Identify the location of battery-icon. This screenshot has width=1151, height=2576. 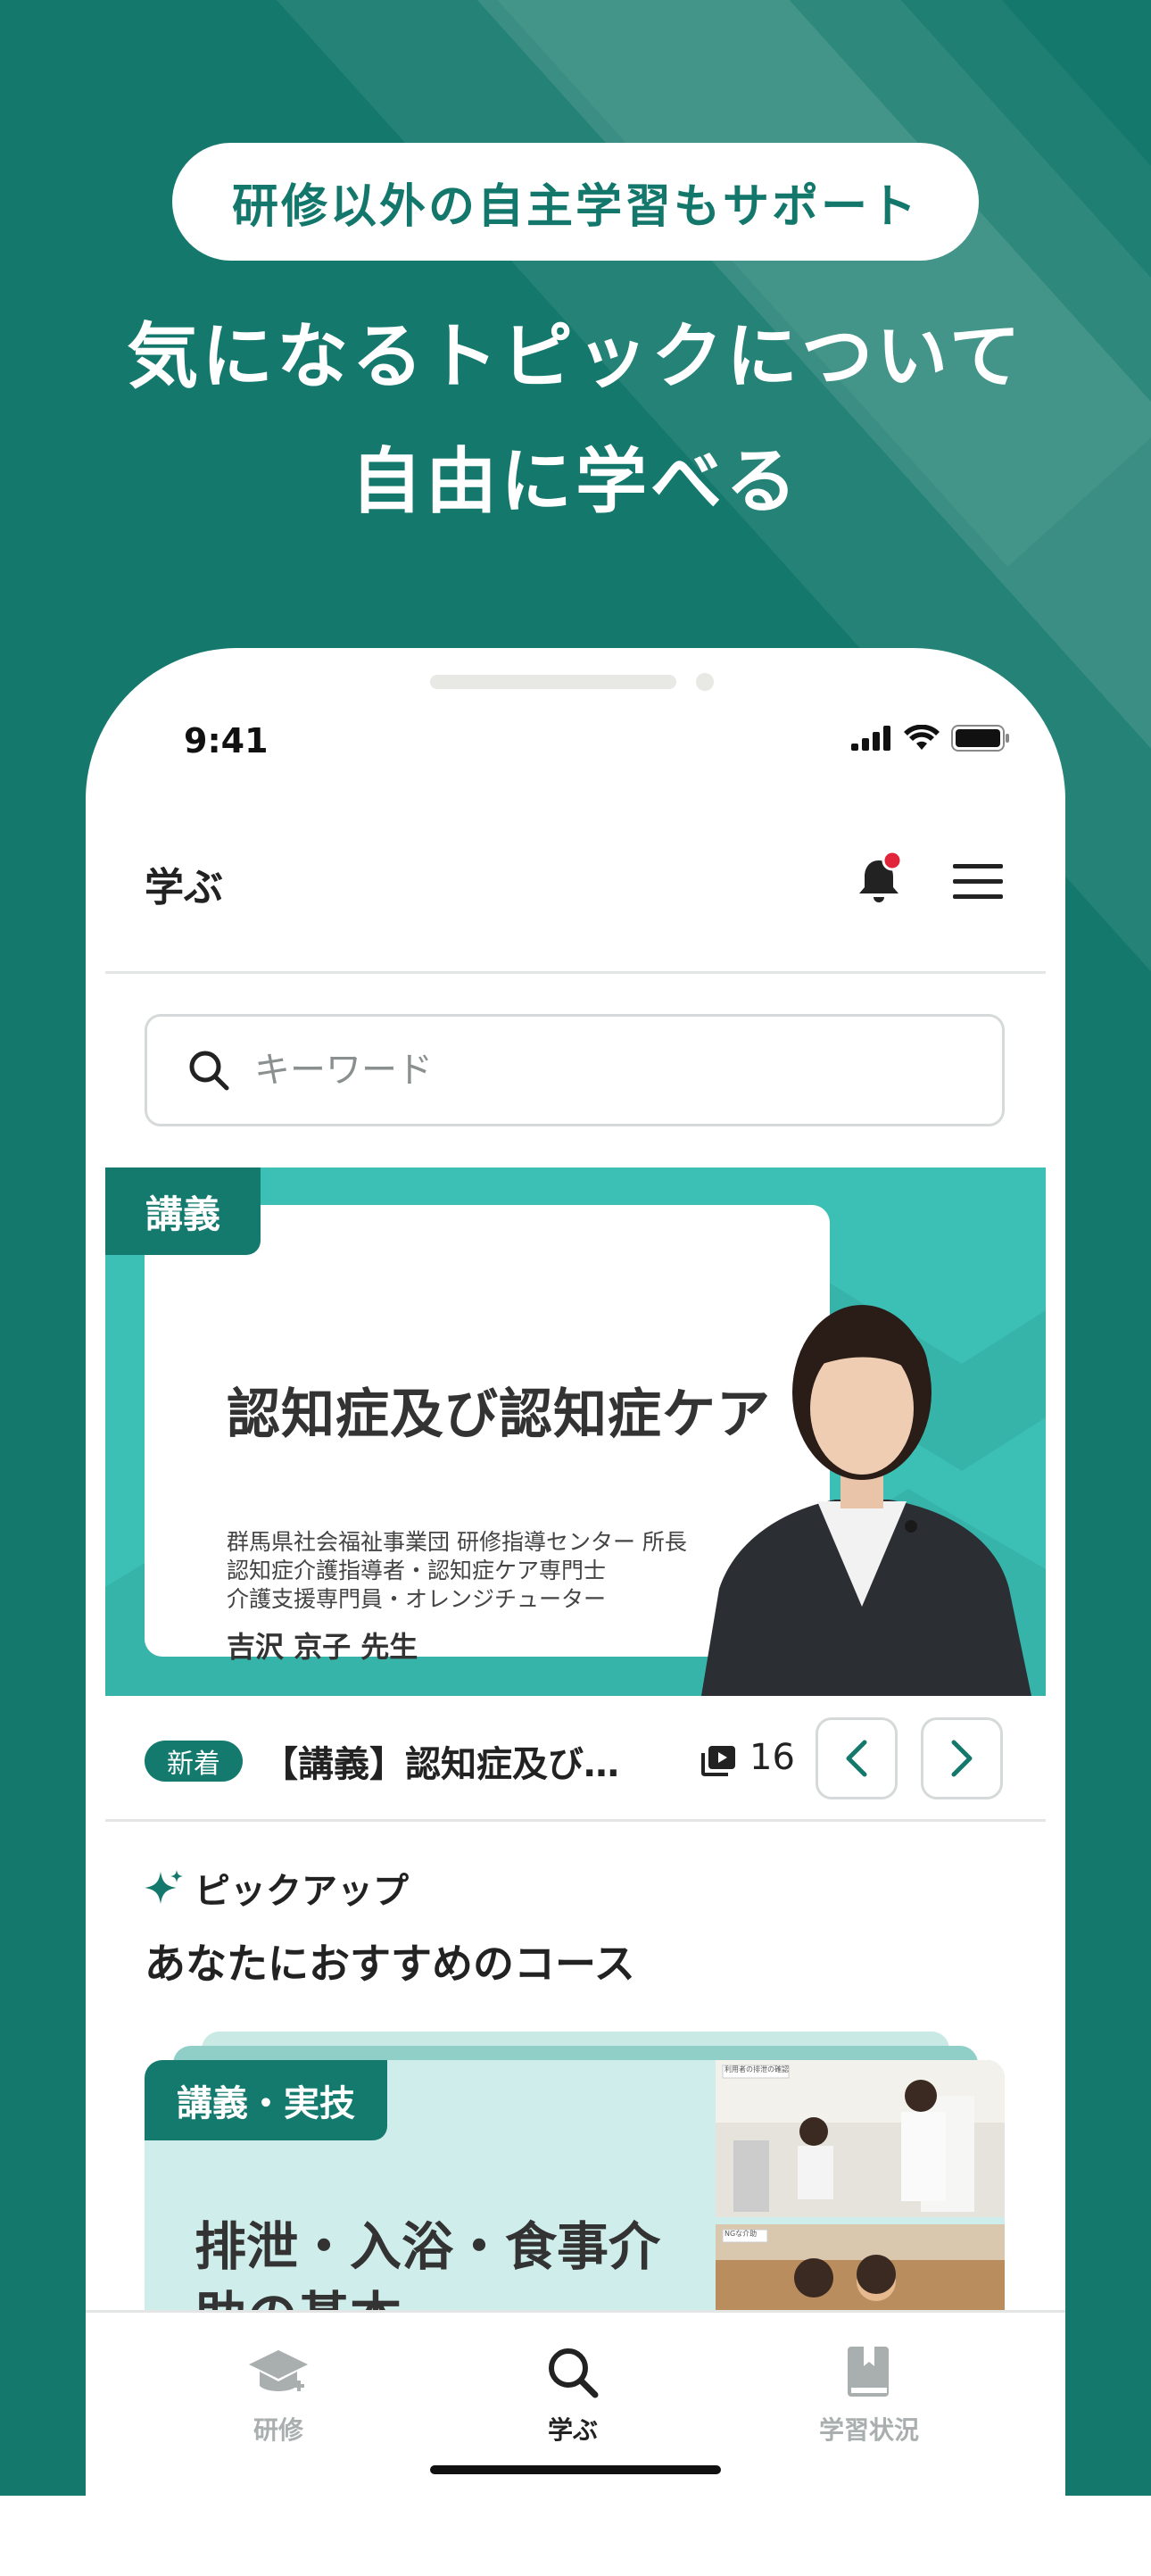
(980, 739).